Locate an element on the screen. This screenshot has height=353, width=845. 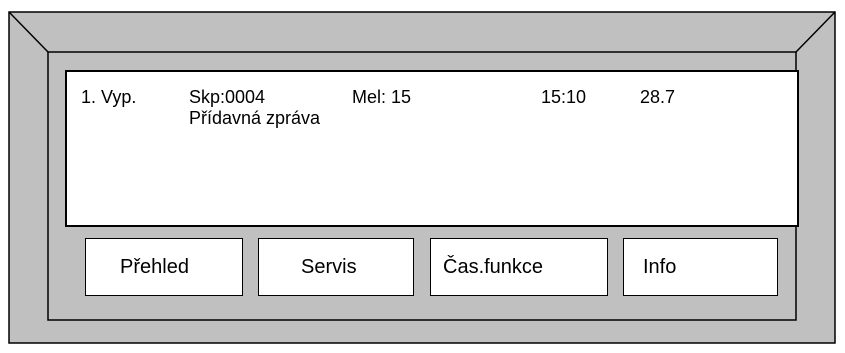
info-button-label: Info is located at coordinates (660, 267).